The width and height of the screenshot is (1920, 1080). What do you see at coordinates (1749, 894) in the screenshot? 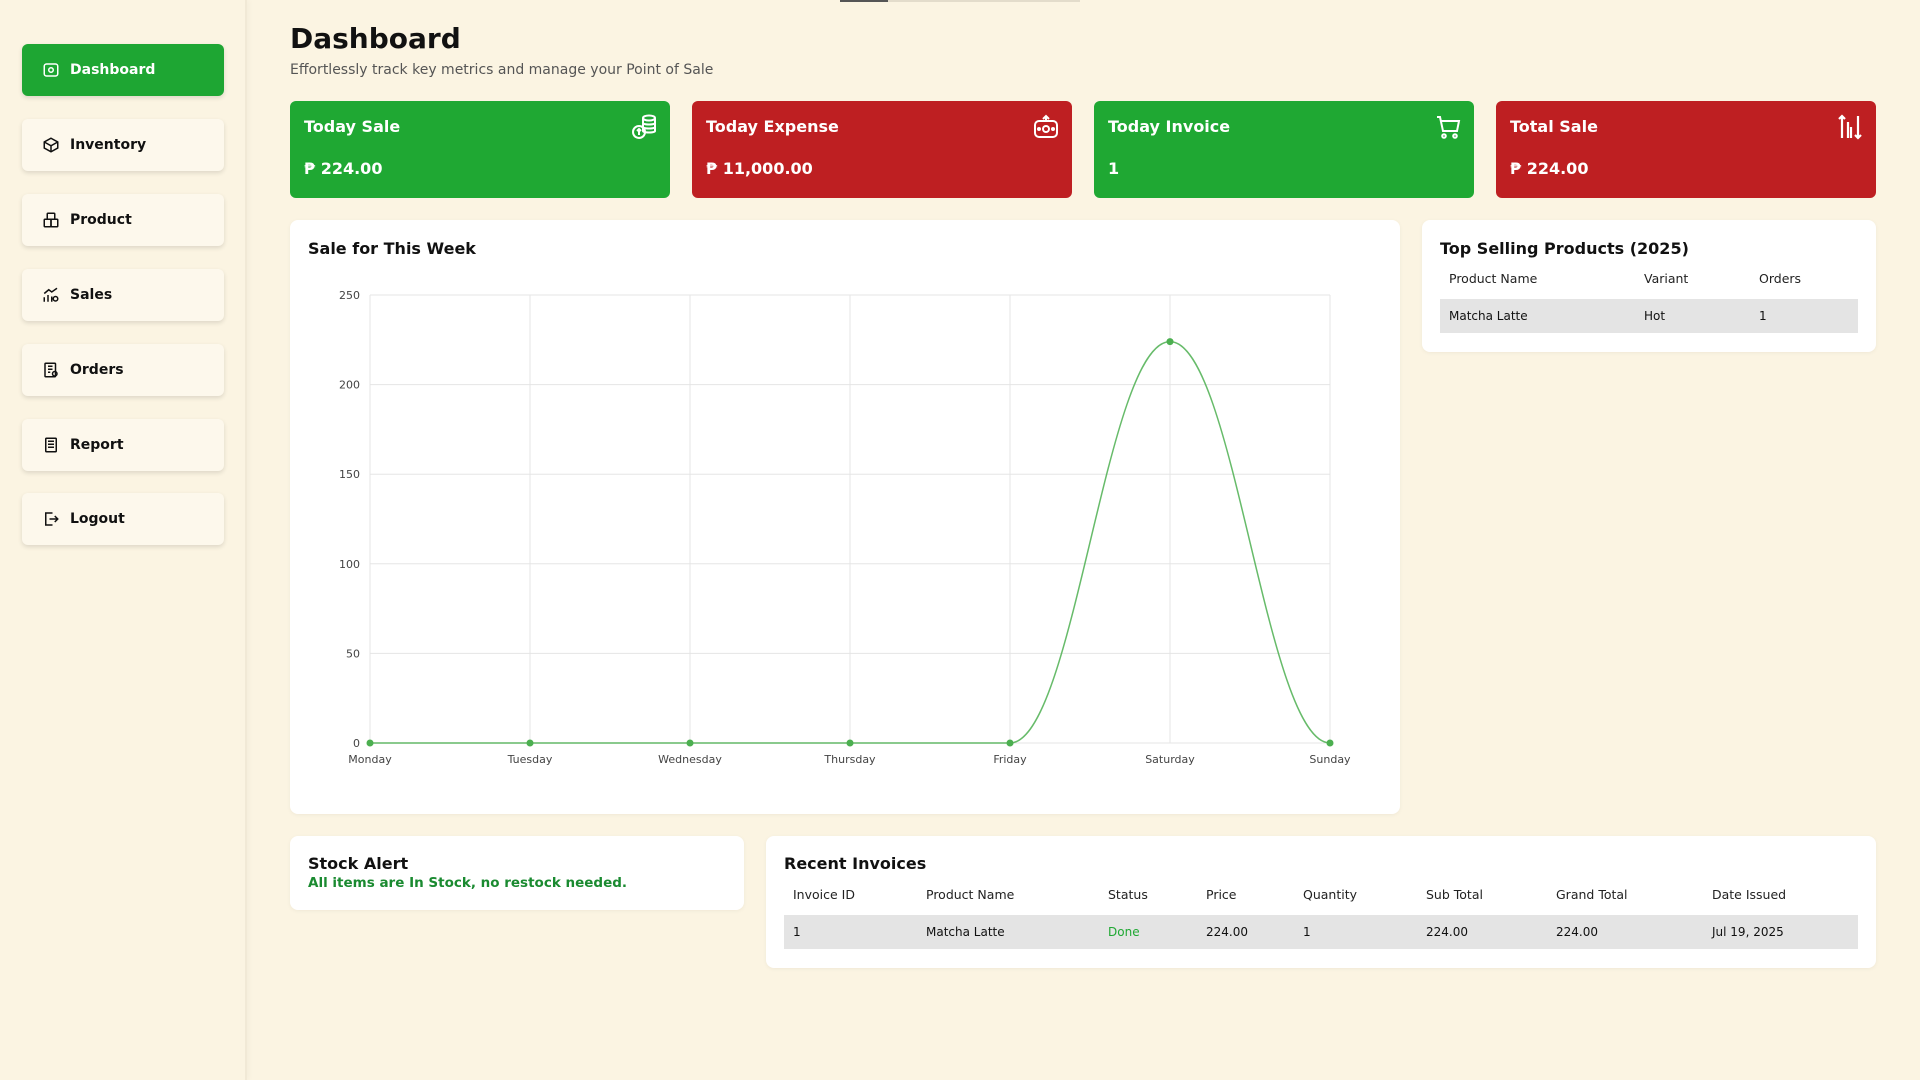
I see `column-header: Date Issued` at bounding box center [1749, 894].